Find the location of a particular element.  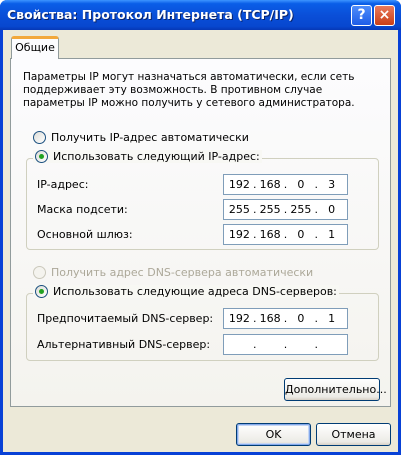

alternate-dns-row: Альтернативный DNS-сервер: . . . is located at coordinates (202, 344).